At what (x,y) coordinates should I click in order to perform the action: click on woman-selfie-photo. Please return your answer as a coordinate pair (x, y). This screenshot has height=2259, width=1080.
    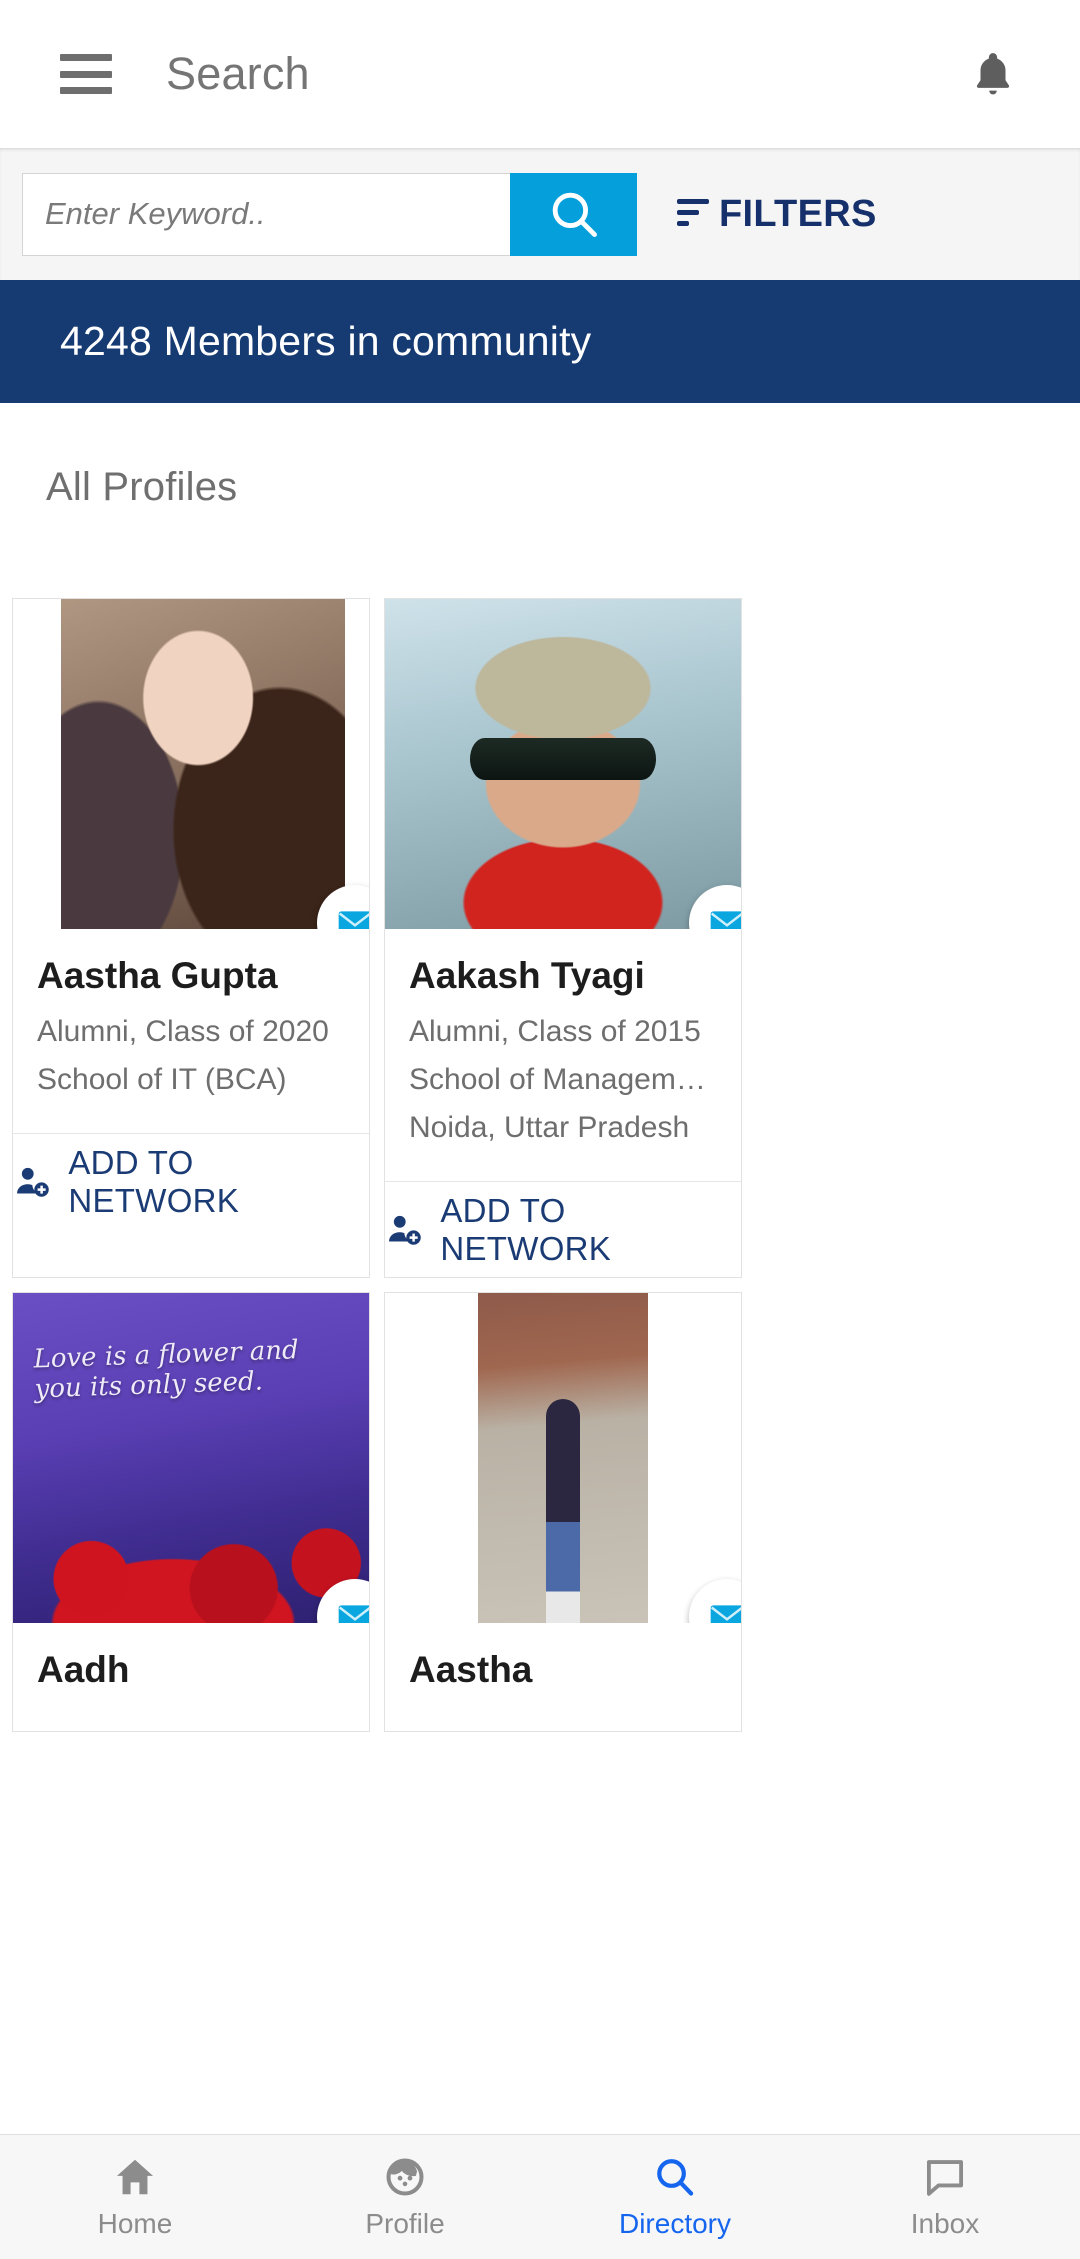
    Looking at the image, I should click on (191, 764).